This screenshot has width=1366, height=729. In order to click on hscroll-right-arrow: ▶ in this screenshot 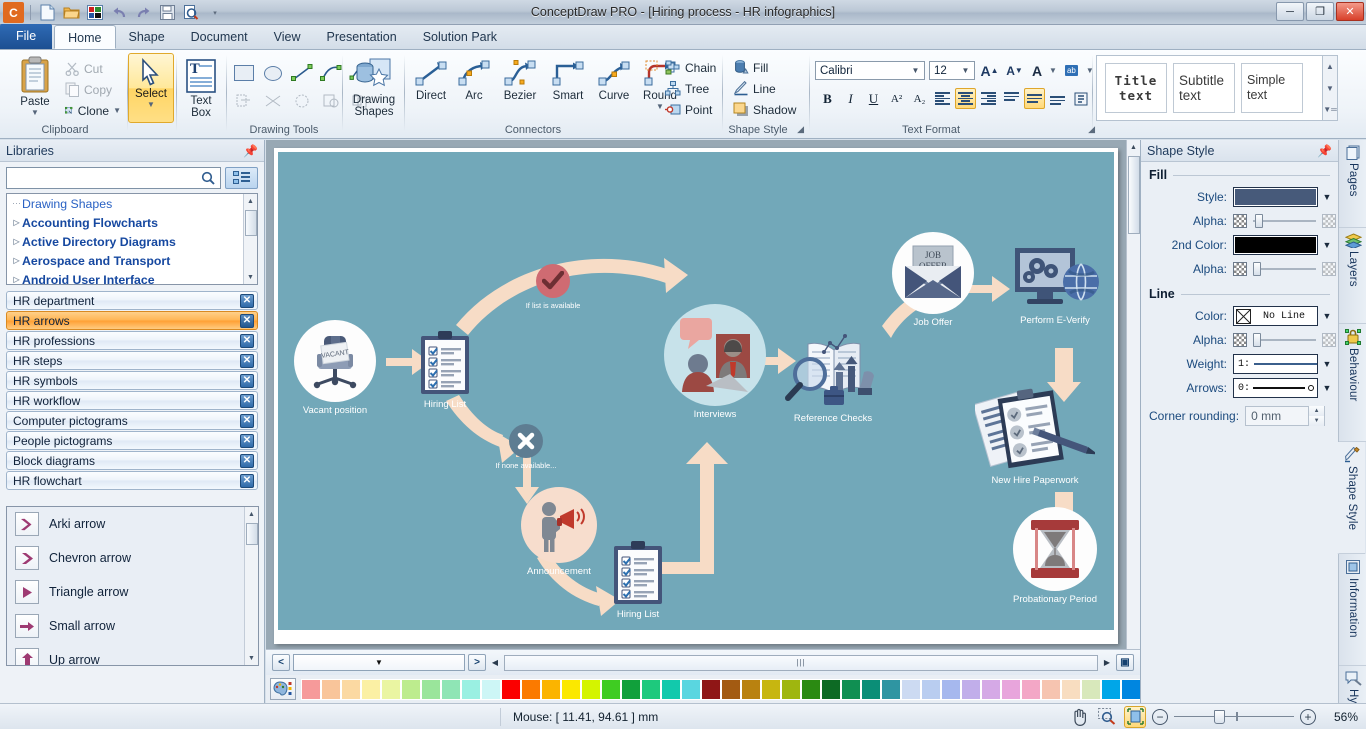, I will do `click(1107, 663)`.